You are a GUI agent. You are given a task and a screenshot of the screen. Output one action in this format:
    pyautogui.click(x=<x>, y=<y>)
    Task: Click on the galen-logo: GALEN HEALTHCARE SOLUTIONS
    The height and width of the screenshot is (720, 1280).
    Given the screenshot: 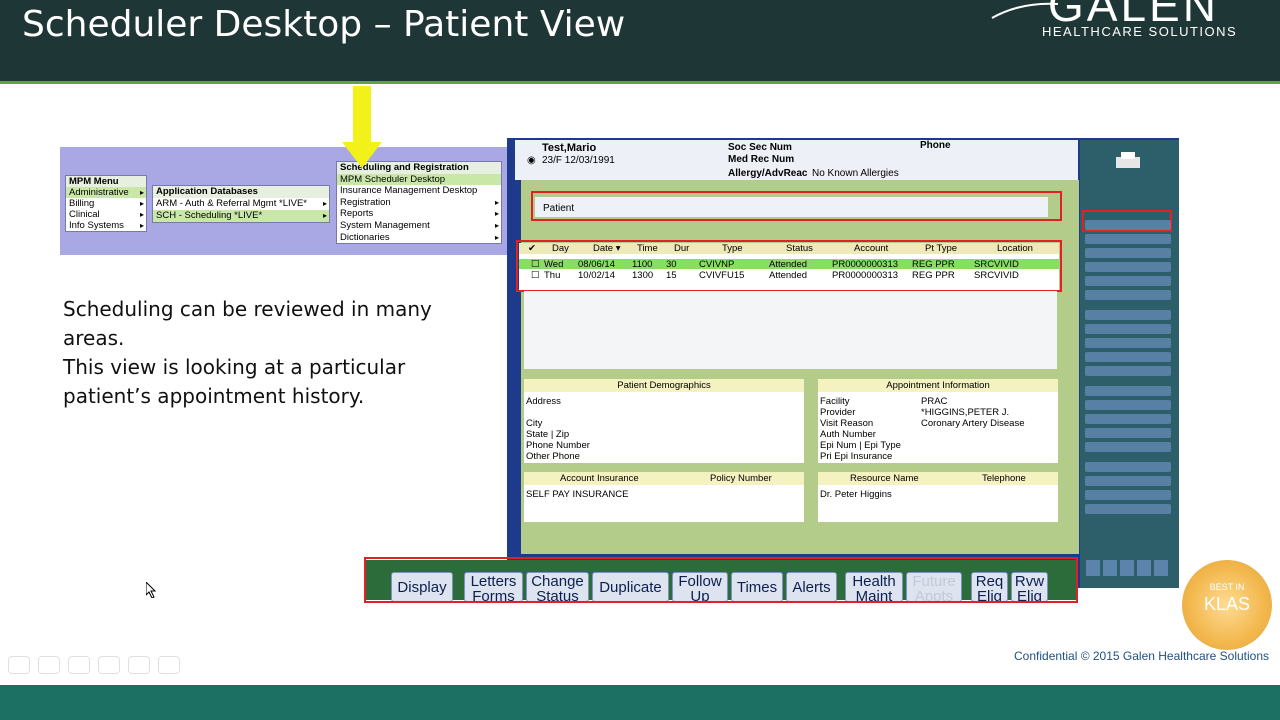 What is the action you would take?
    pyautogui.click(x=1120, y=22)
    